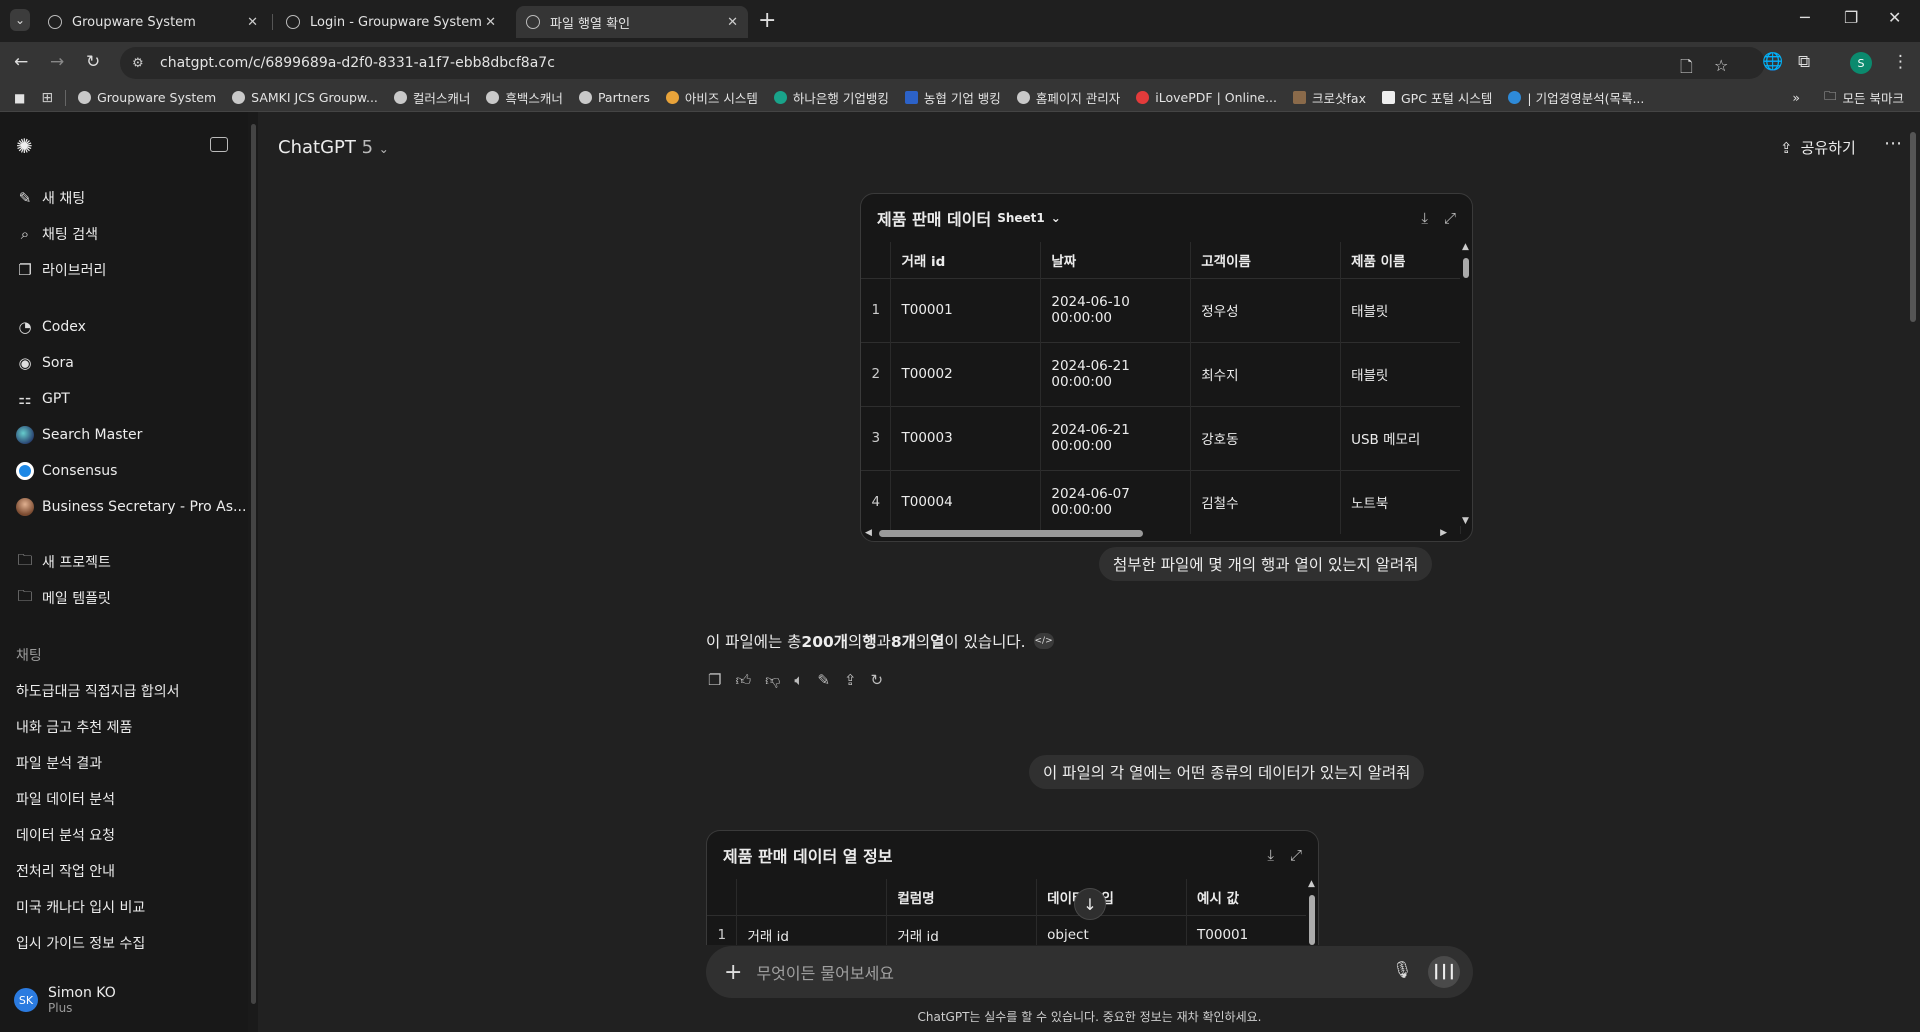 Image resolution: width=1920 pixels, height=1032 pixels. Describe the element at coordinates (1721, 65) in the screenshot. I see `star-icon: ☆` at that location.